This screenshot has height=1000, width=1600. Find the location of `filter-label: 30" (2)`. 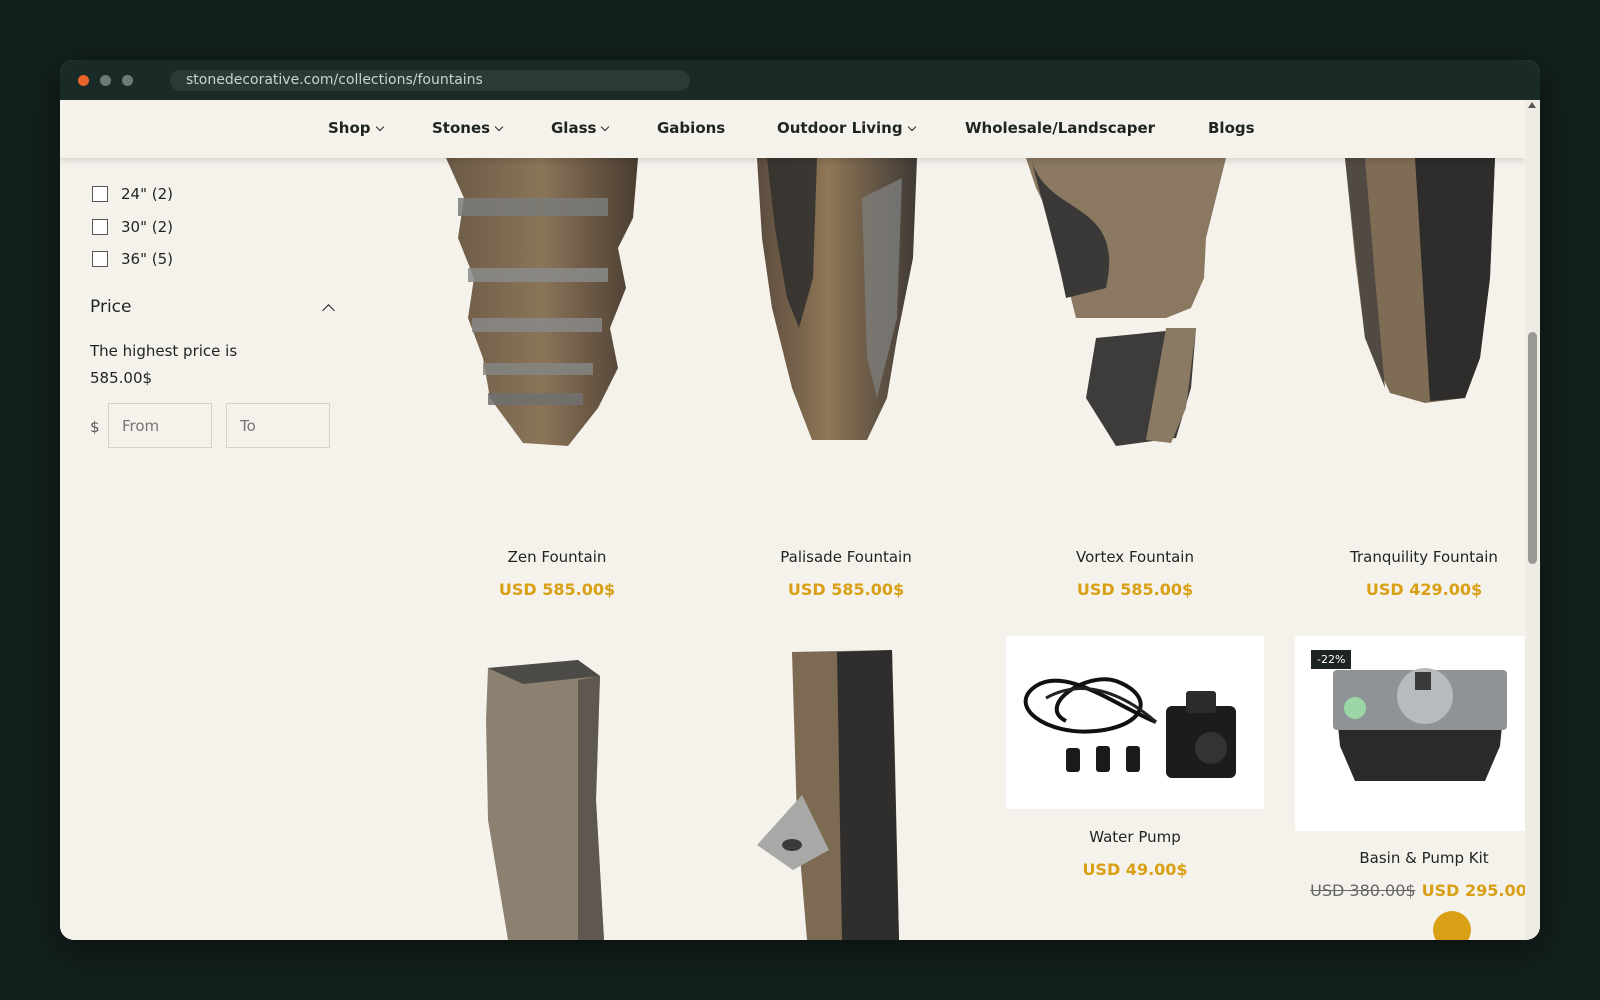

filter-label: 30" (2) is located at coordinates (147, 227).